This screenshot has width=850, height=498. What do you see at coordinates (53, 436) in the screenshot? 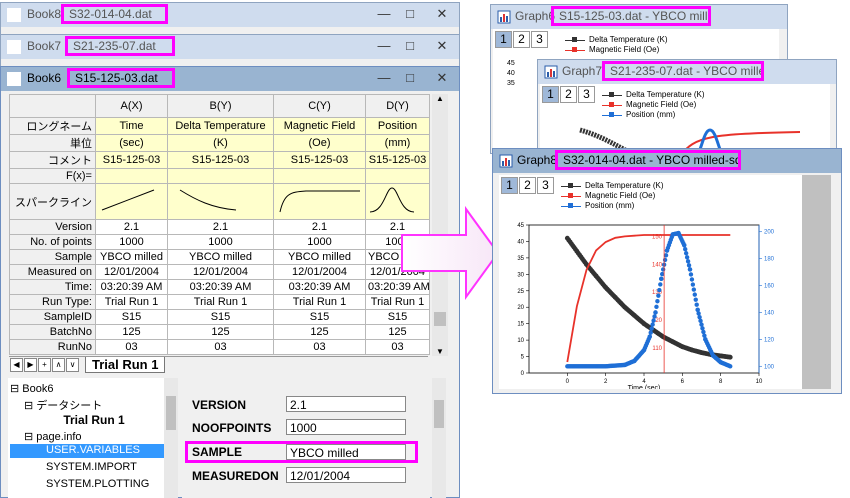
I see `tree-node-pageinfo: ⊟ page.info` at bounding box center [53, 436].